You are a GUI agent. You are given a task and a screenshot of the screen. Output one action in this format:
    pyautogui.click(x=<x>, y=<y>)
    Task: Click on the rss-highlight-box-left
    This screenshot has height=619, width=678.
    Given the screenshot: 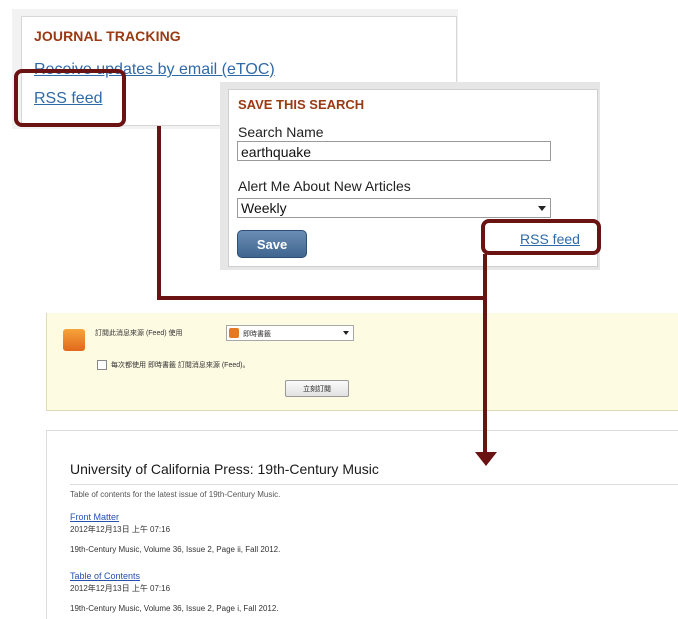 What is the action you would take?
    pyautogui.click(x=70, y=98)
    